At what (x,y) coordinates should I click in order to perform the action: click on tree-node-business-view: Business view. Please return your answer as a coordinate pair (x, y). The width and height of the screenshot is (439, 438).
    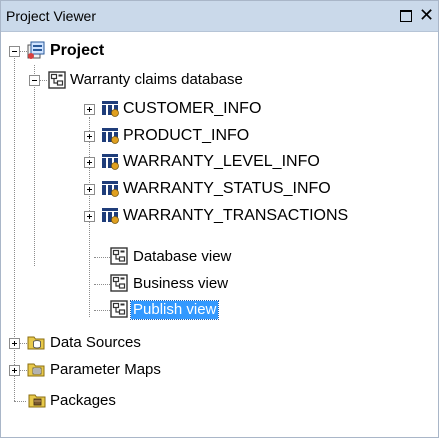
    Looking at the image, I should click on (219, 284).